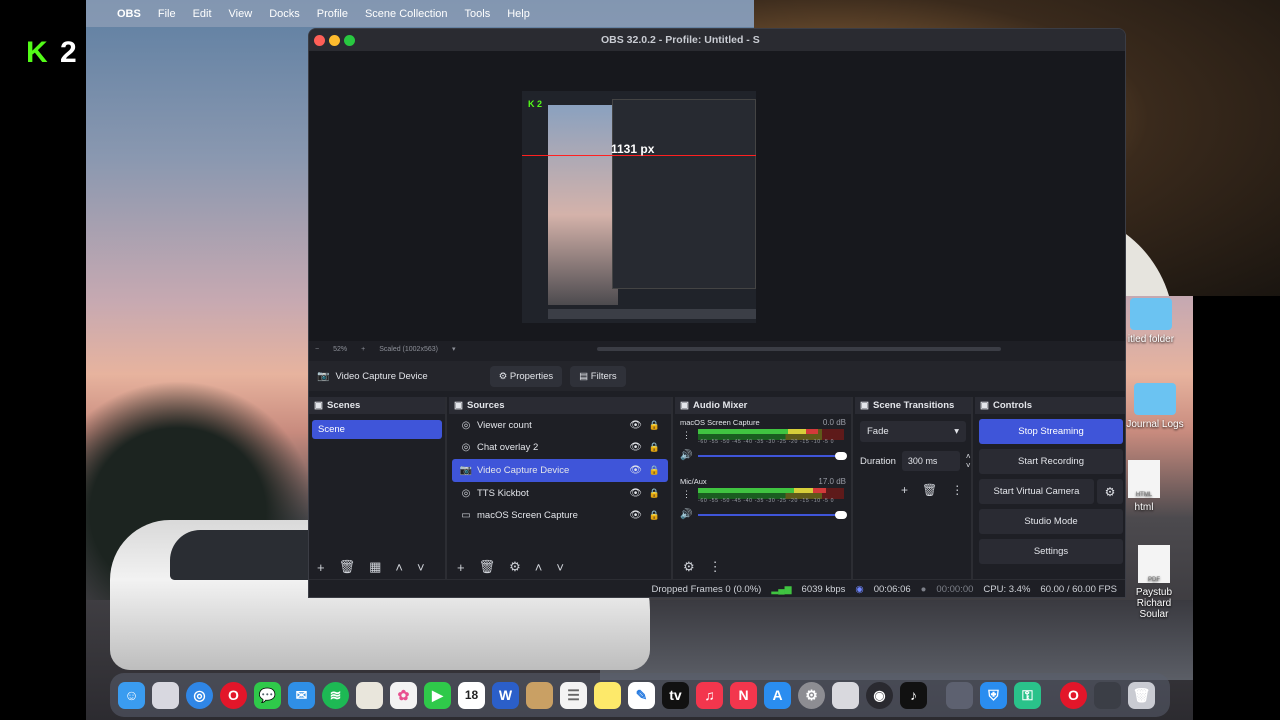  What do you see at coordinates (1154, 582) in the screenshot?
I see `desktop-pdf-file: PDF Paystub Richard Soular` at bounding box center [1154, 582].